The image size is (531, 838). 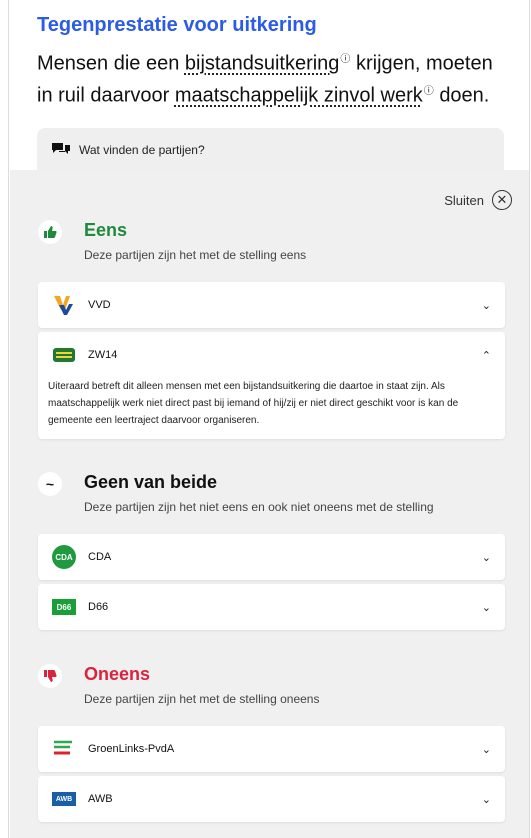 What do you see at coordinates (103, 355) in the screenshot?
I see `party-name: ZW14` at bounding box center [103, 355].